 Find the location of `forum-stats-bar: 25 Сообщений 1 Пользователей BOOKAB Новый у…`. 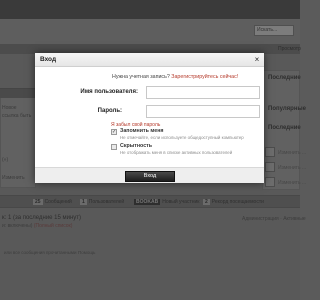

forum-stats-bar: 25 Сообщений 1 Пользователей BOOKAB Новый у… is located at coordinates (150, 201).